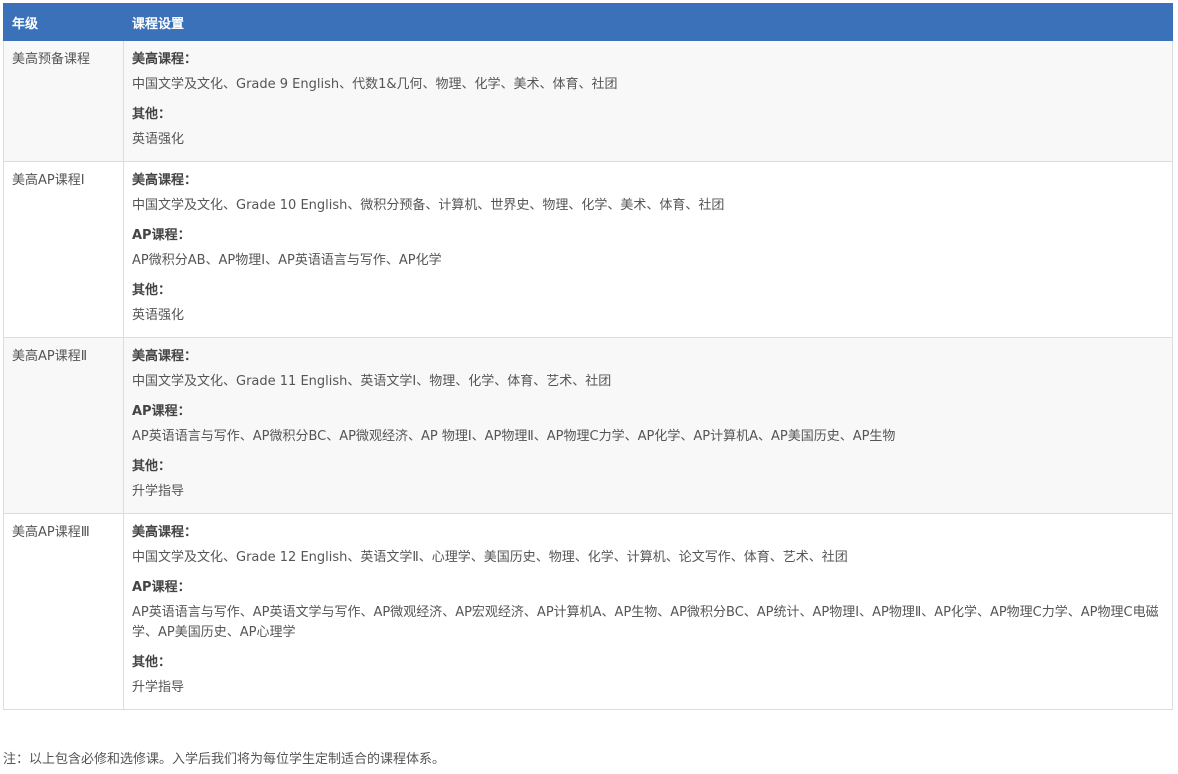  What do you see at coordinates (63, 425) in the screenshot?
I see `grade-cell: 美高AP课程Ⅱ` at bounding box center [63, 425].